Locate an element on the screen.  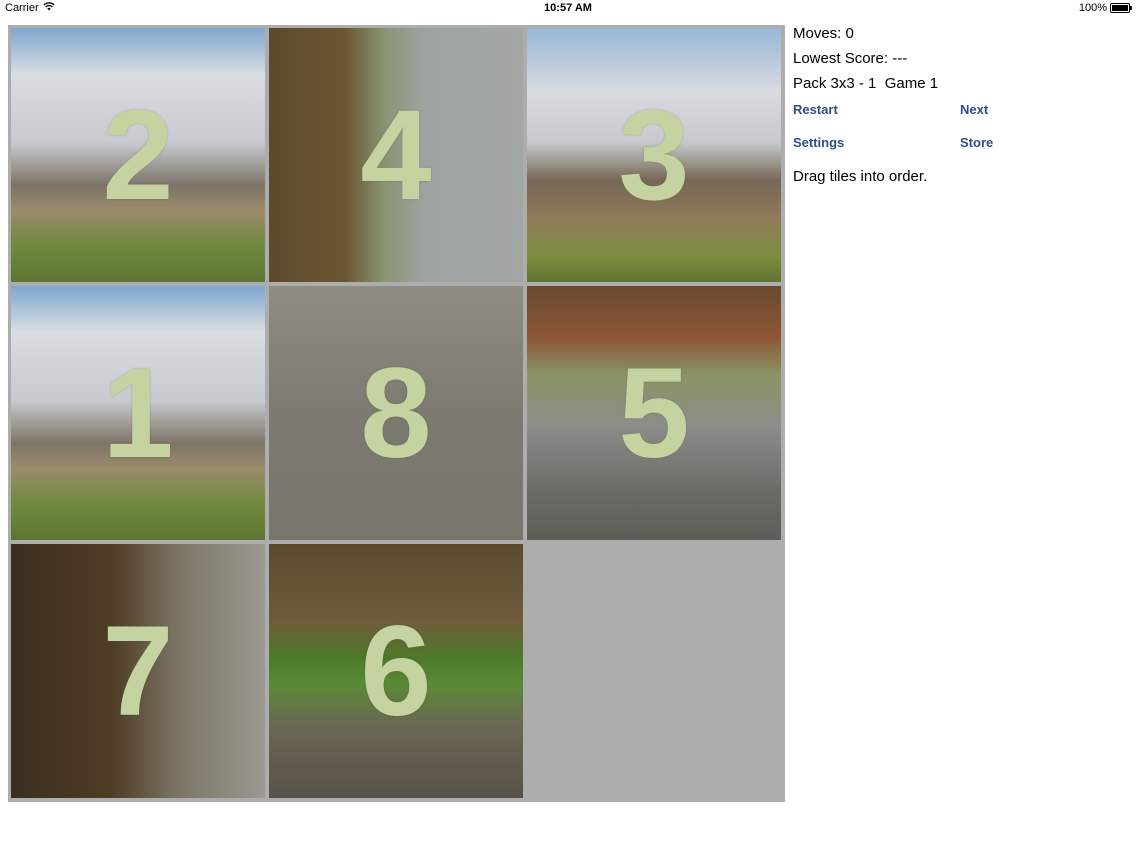
empty-slot is located at coordinates (654, 671).